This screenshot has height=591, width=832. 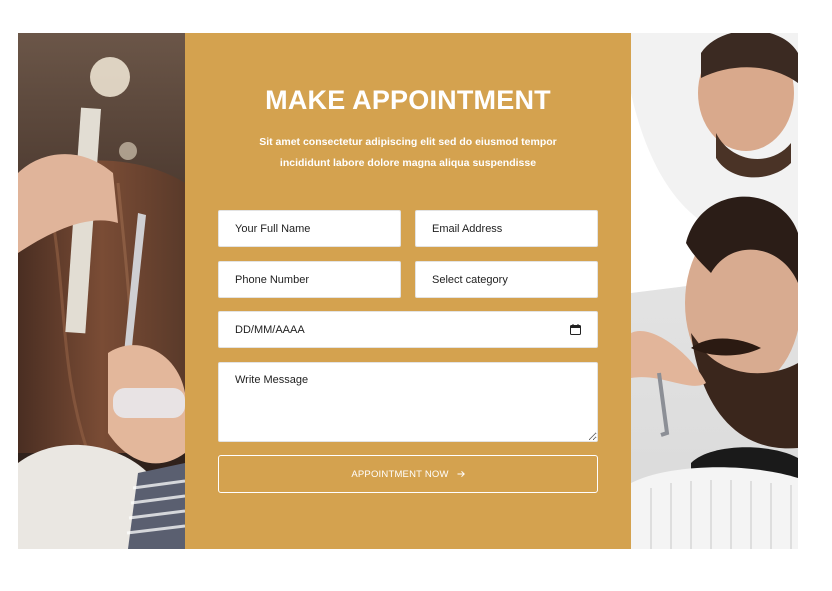 I want to click on section-title: MAKE APPOINTMENT, so click(x=408, y=100).